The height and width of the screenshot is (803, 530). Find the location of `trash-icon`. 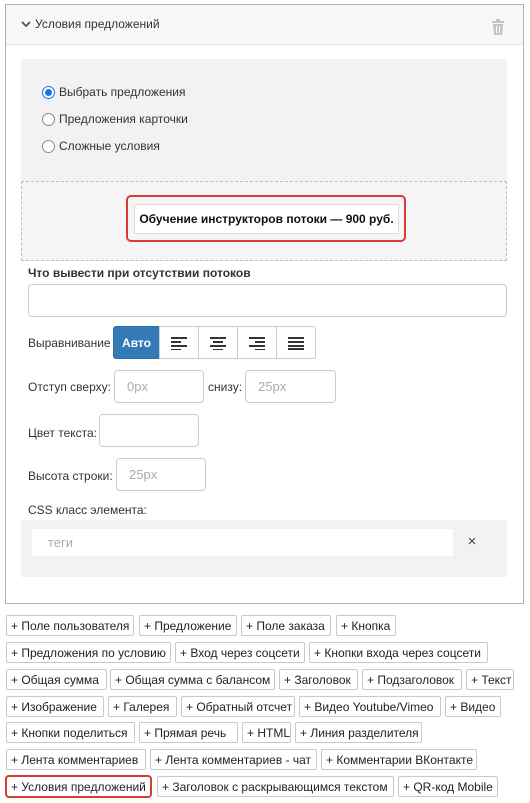

trash-icon is located at coordinates (498, 27).